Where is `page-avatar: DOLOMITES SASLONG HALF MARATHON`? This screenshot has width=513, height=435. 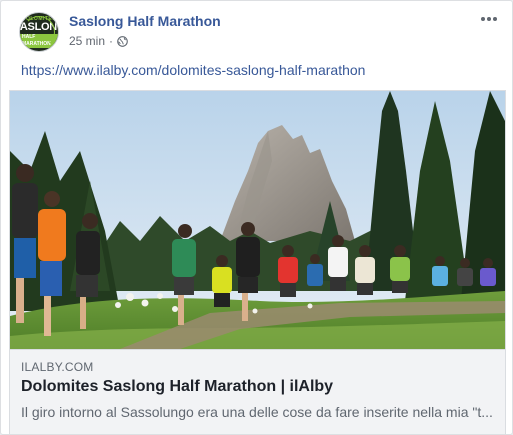
page-avatar: DOLOMITES SASLONG HALF MARATHON is located at coordinates (39, 32).